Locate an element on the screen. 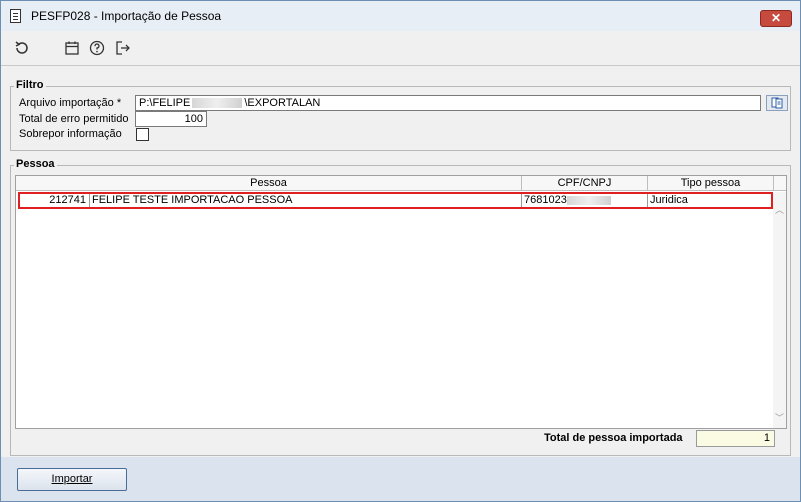 This screenshot has height=502, width=801. sobrepor-checkbox is located at coordinates (142, 134).